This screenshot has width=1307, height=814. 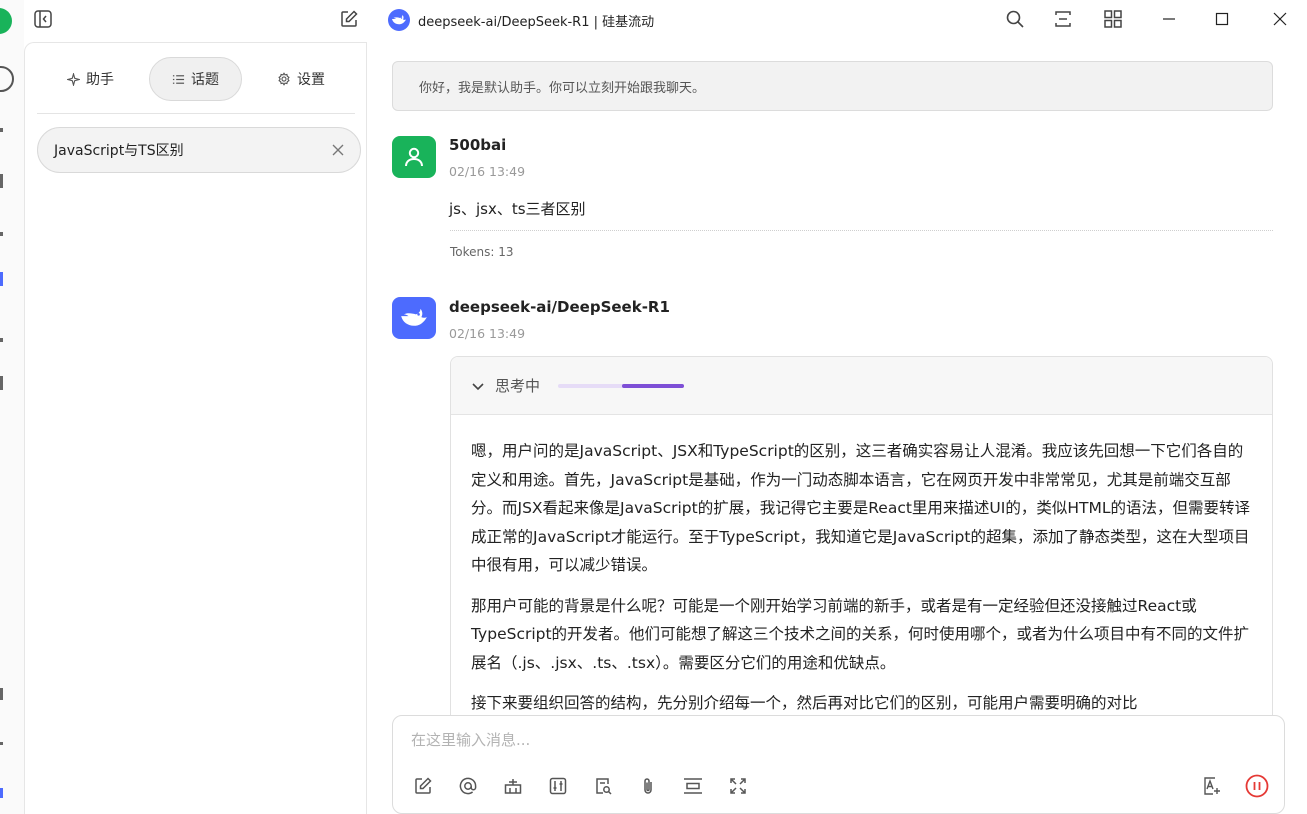 I want to click on tab-assistant: 助手, so click(x=90, y=79).